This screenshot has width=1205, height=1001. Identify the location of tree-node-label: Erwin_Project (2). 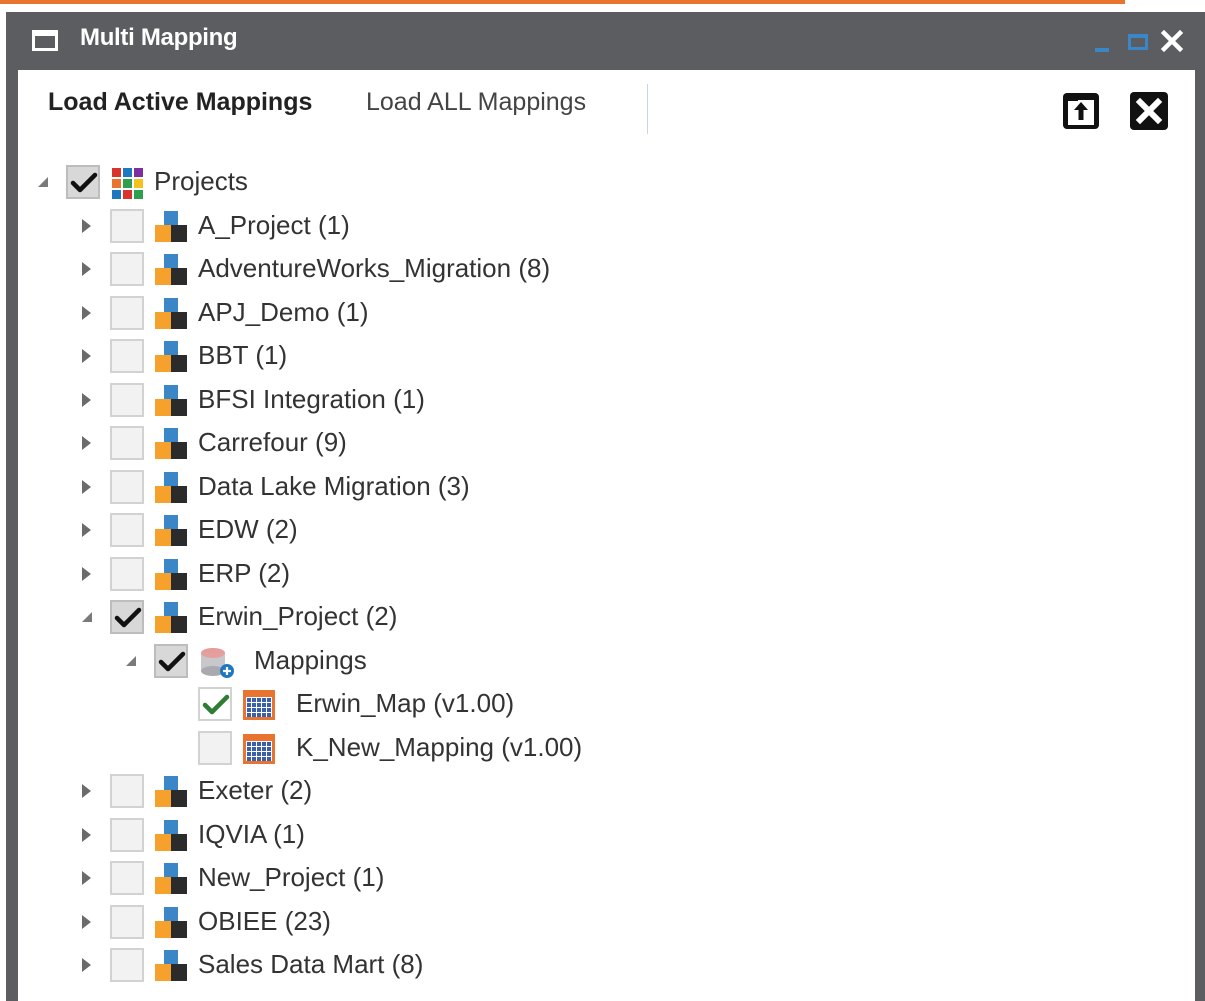
(297, 616).